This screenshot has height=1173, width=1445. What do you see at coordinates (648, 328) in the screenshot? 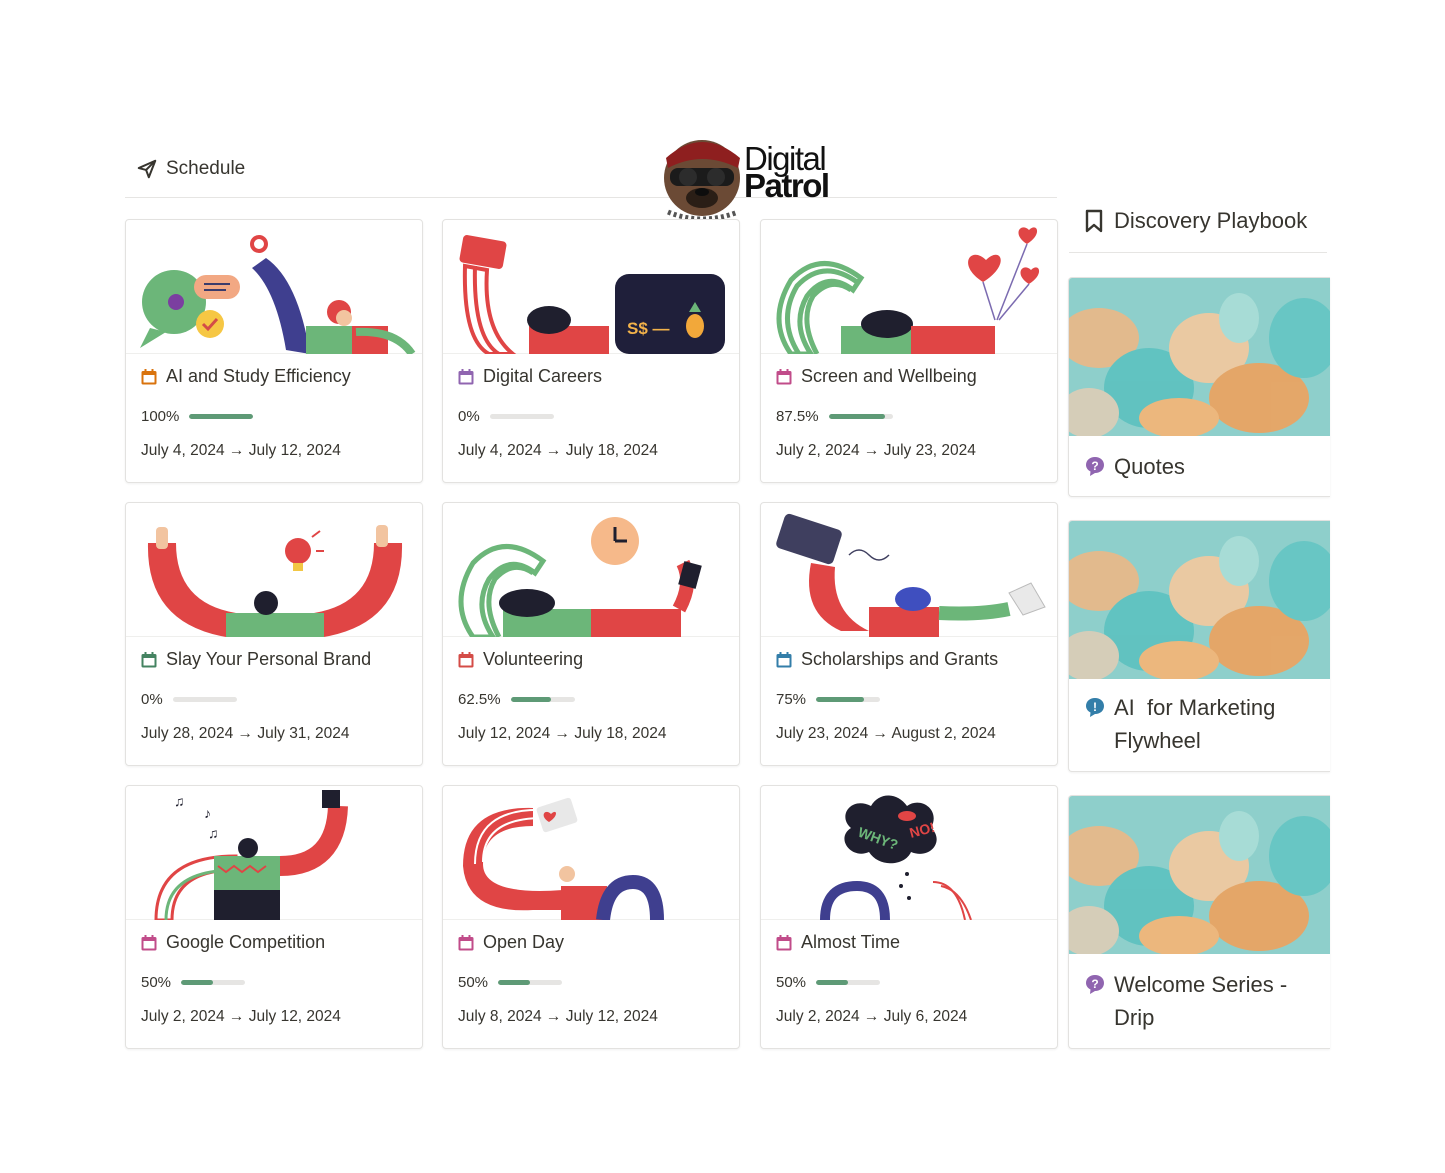
I see `svg-text: S$ —` at bounding box center [648, 328].